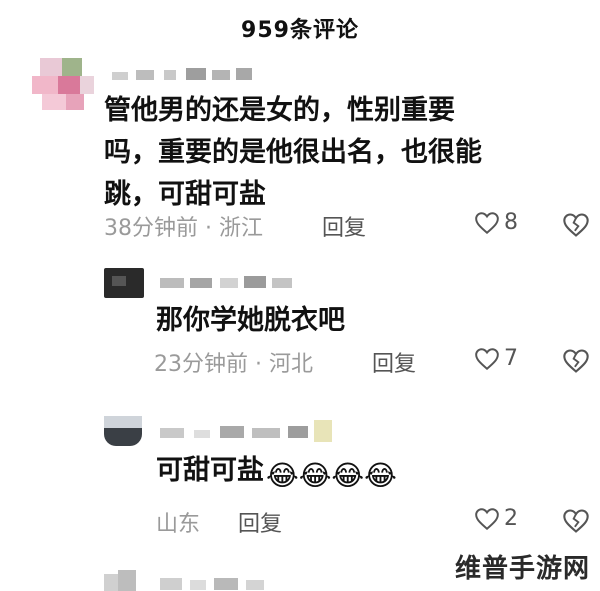 The image size is (600, 591). I want to click on like-button: 7, so click(496, 358).